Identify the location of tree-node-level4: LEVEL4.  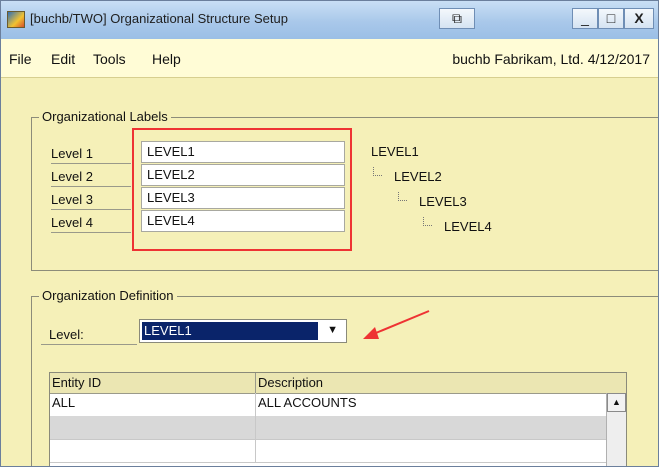
(468, 226).